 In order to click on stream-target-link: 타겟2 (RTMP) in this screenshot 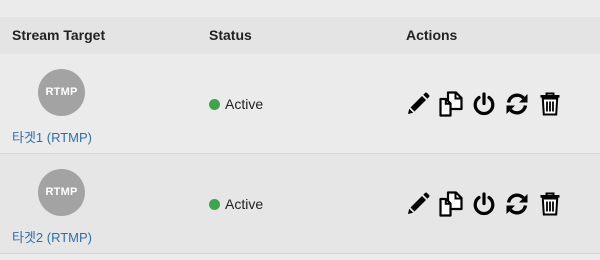, I will do `click(52, 236)`.